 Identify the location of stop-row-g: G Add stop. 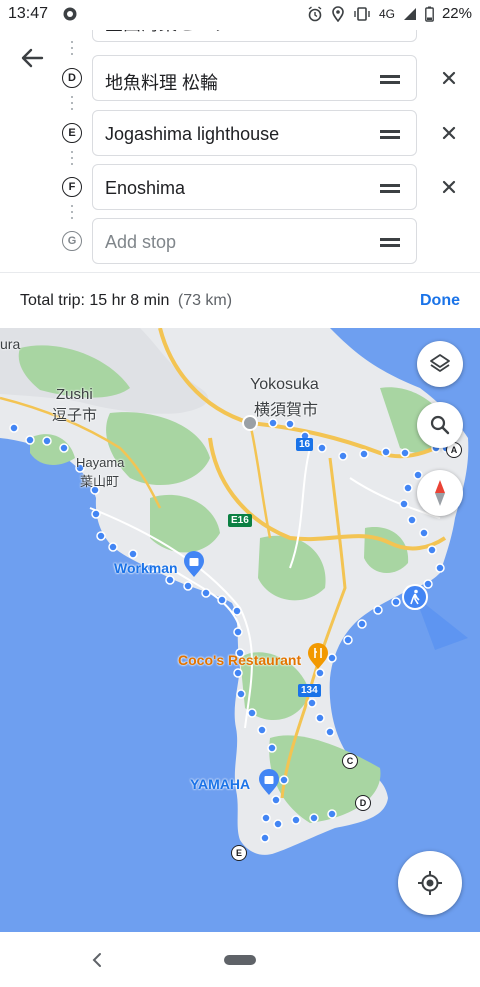
(240, 241).